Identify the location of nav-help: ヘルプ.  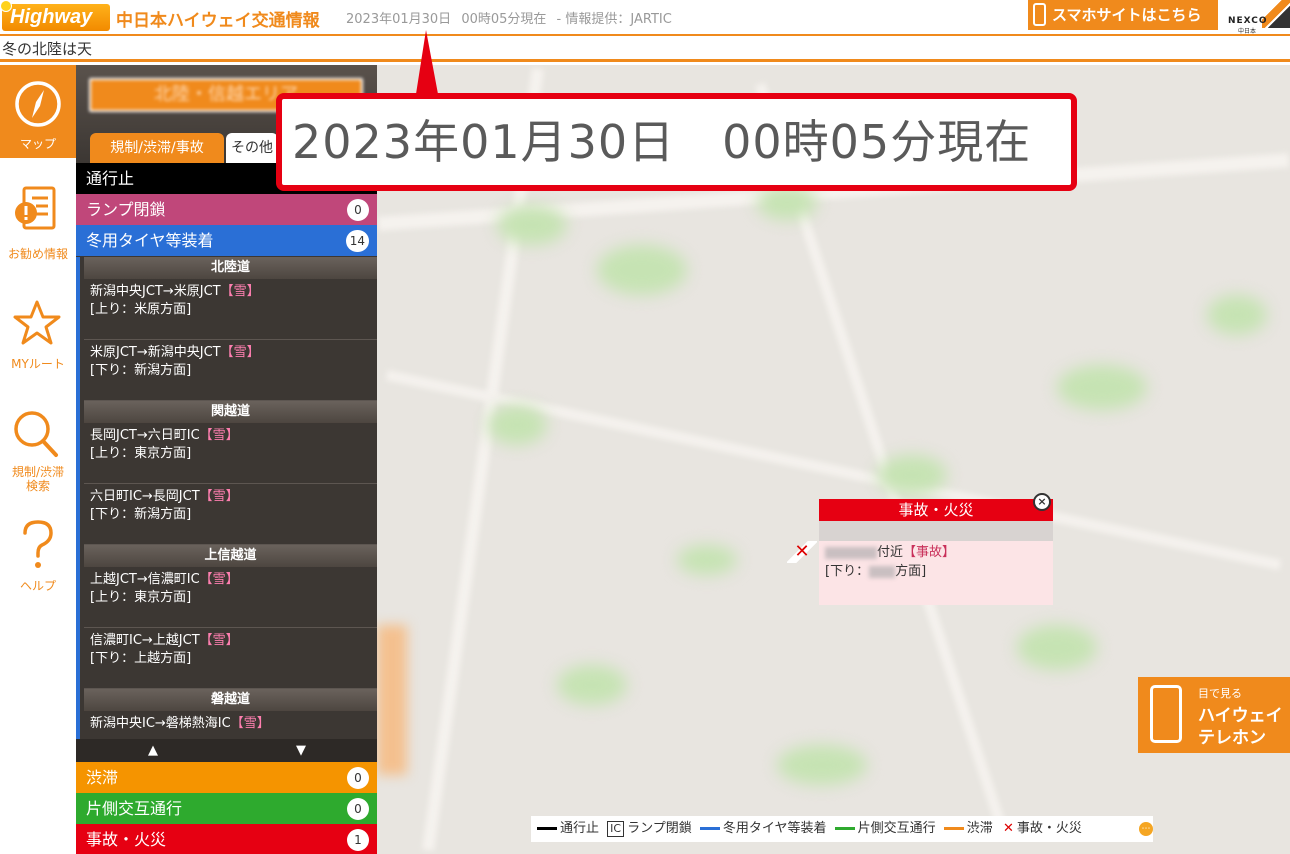
(38, 558).